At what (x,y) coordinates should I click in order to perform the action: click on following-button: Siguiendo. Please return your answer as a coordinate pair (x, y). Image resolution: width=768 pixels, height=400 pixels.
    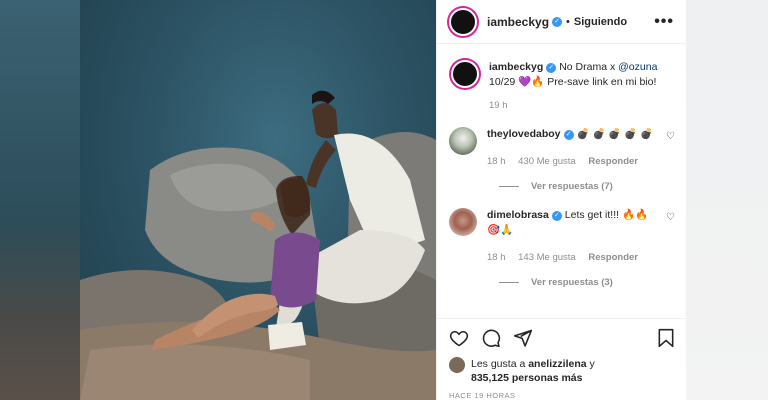
    Looking at the image, I should click on (600, 22).